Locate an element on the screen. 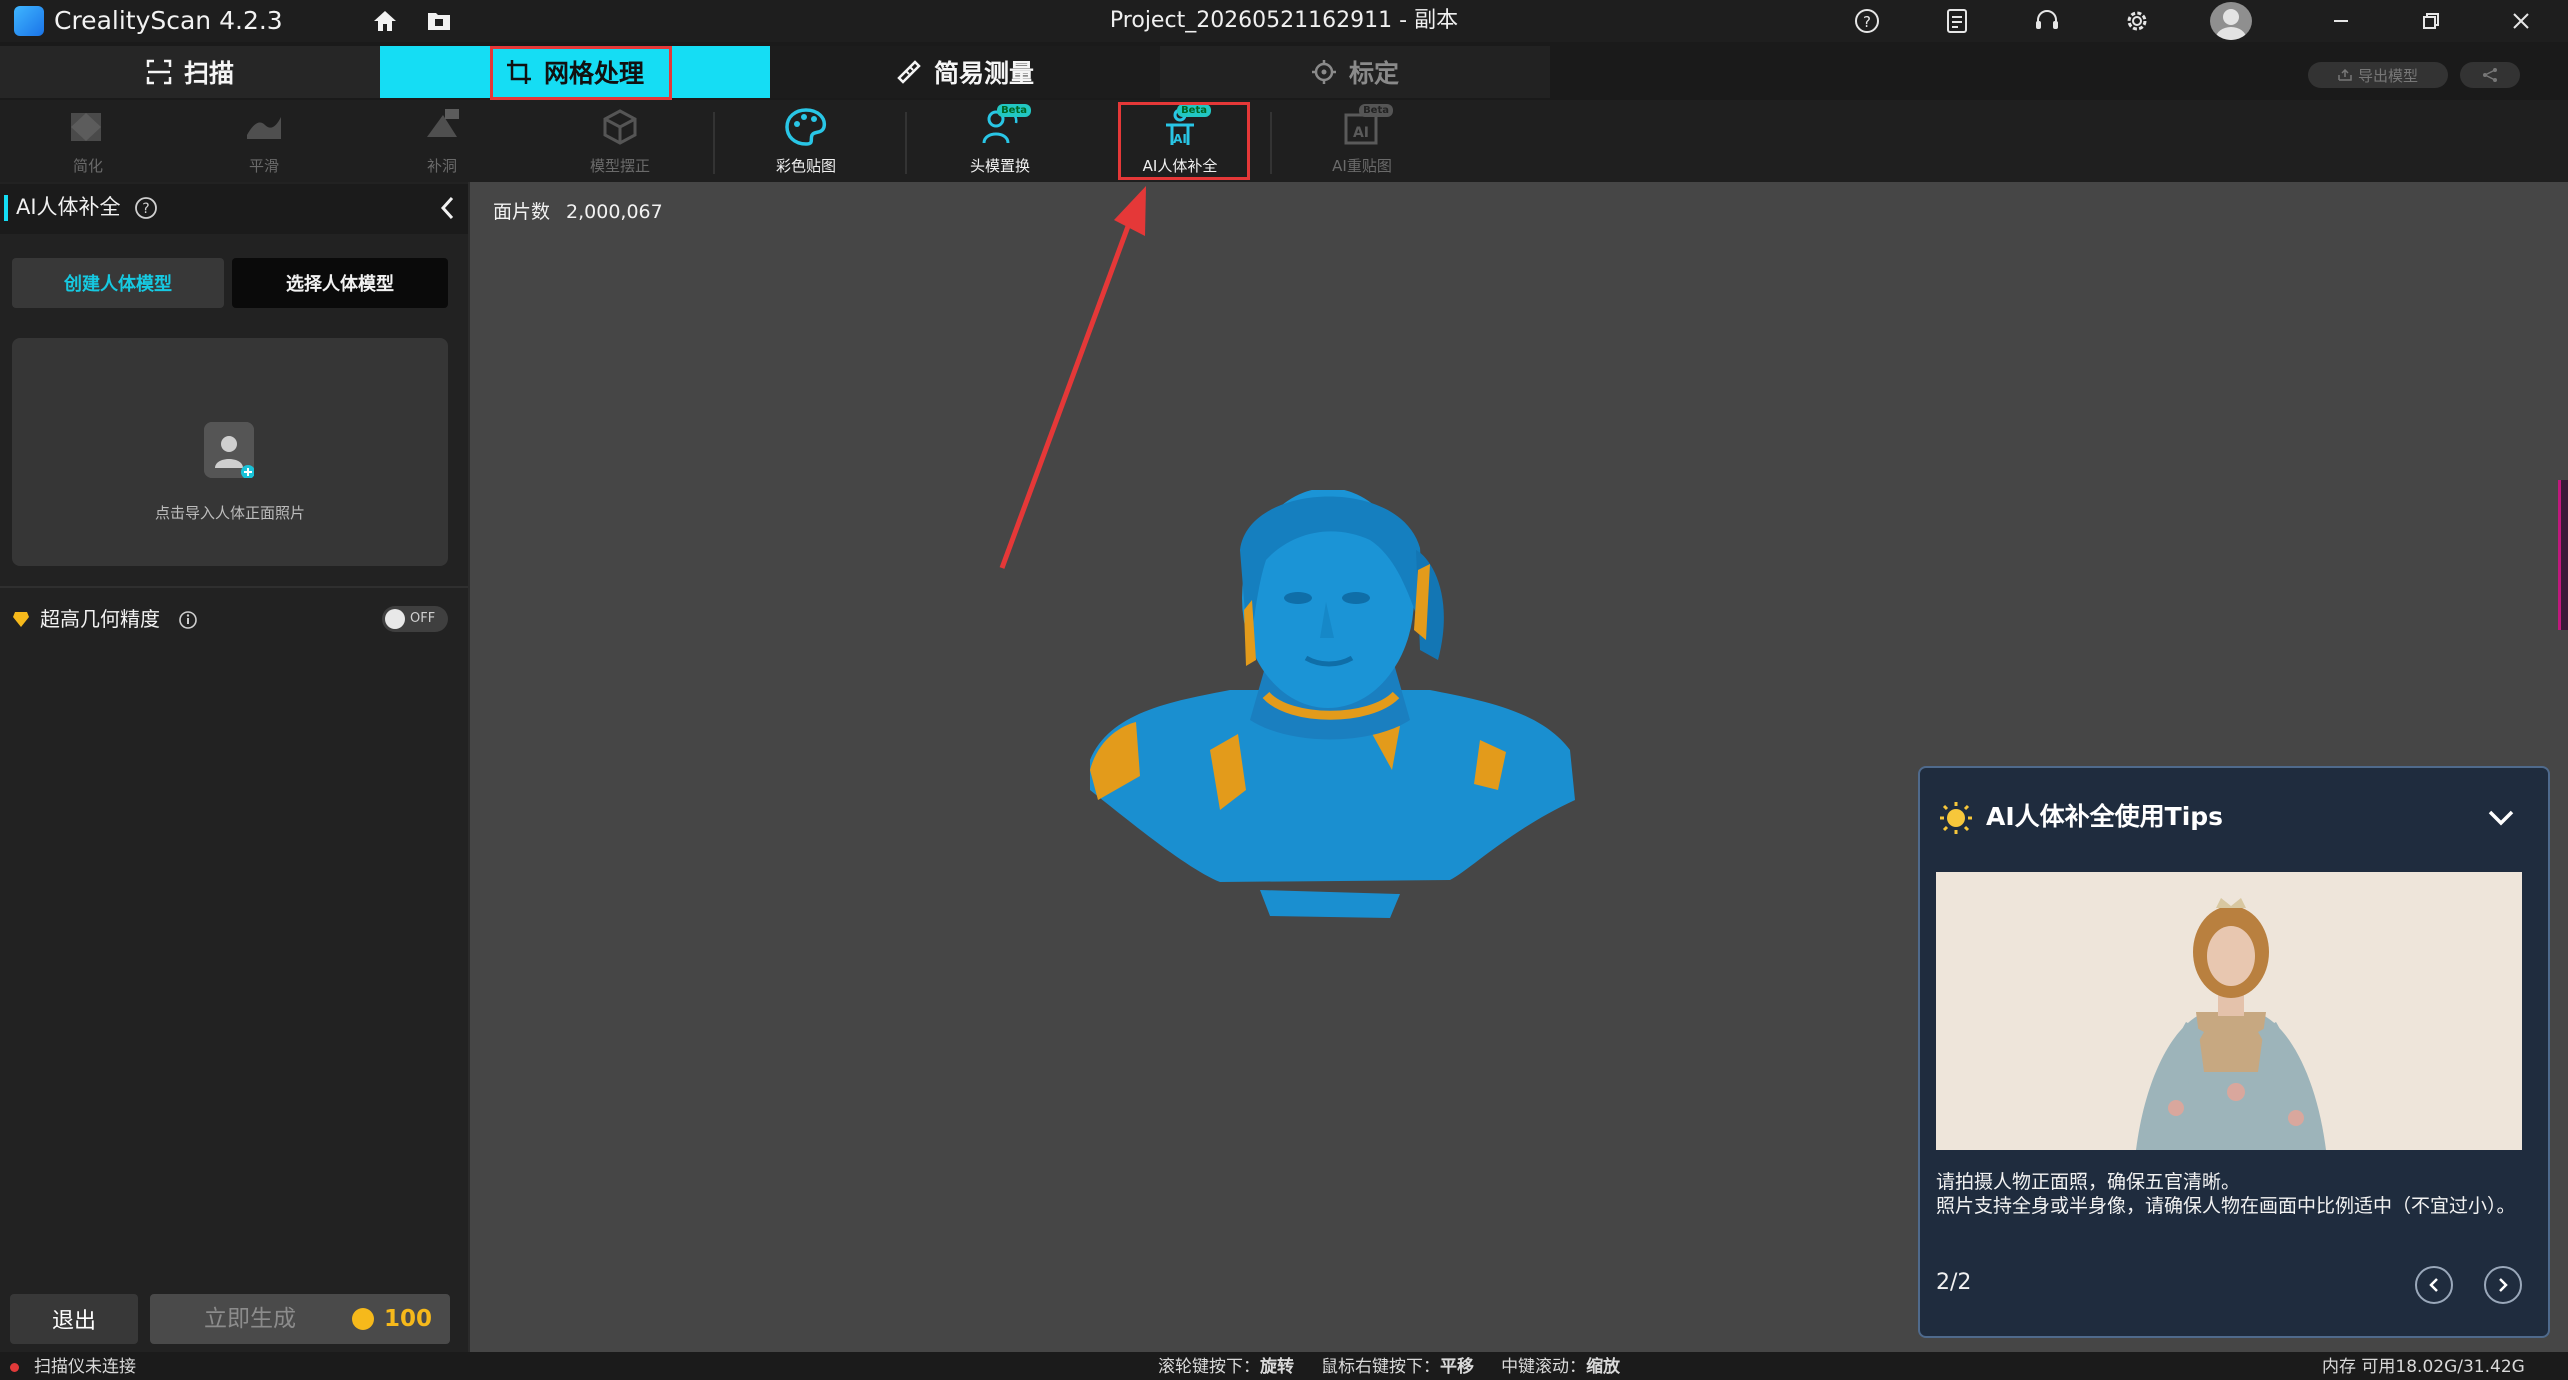  tab-measure-label: 简易测量 is located at coordinates (983, 73).